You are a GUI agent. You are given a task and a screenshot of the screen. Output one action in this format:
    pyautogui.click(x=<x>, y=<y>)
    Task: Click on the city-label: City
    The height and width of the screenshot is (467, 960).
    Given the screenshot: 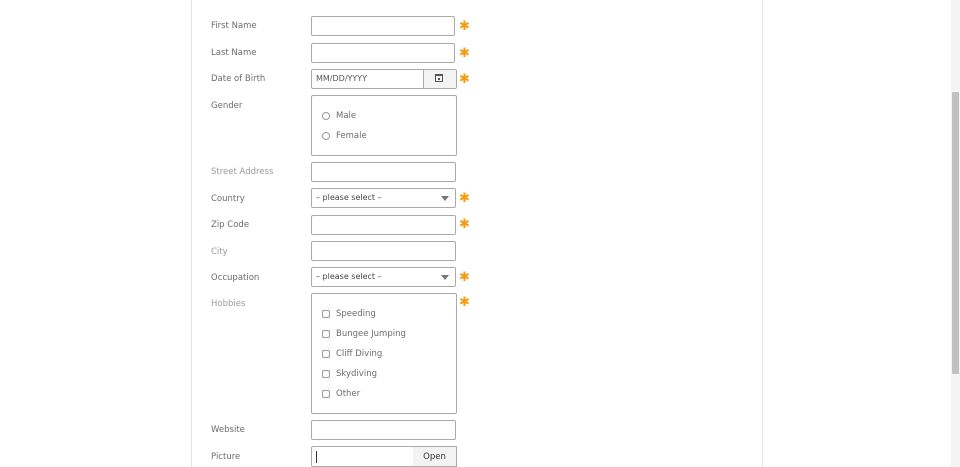 What is the action you would take?
    pyautogui.click(x=219, y=252)
    